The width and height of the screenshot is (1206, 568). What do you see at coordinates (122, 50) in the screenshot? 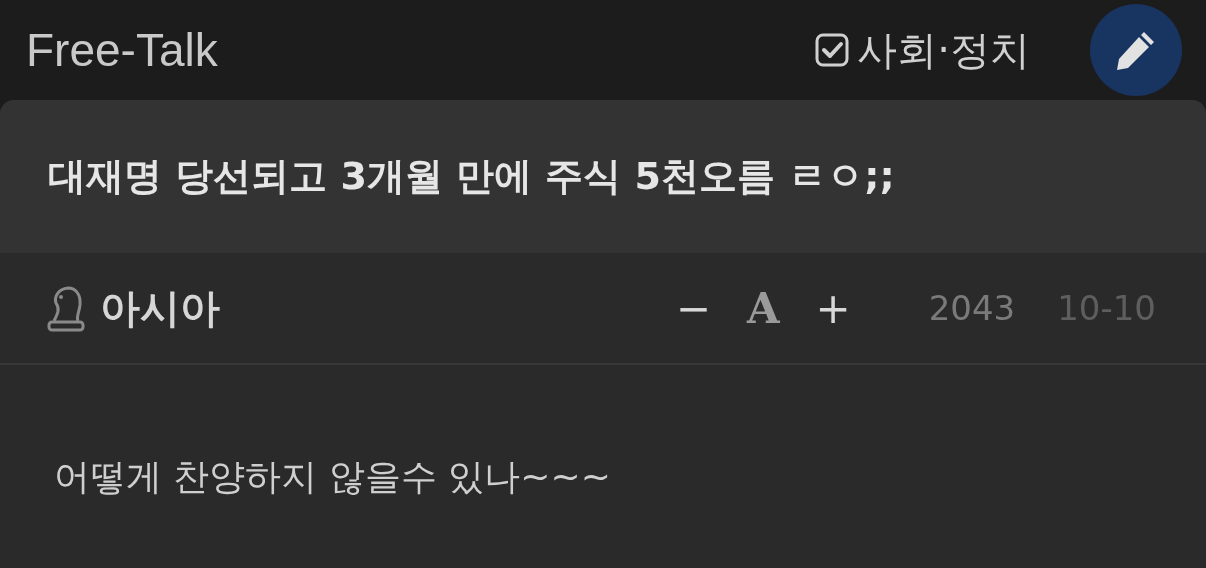
I see `page-title: Free-Talk` at bounding box center [122, 50].